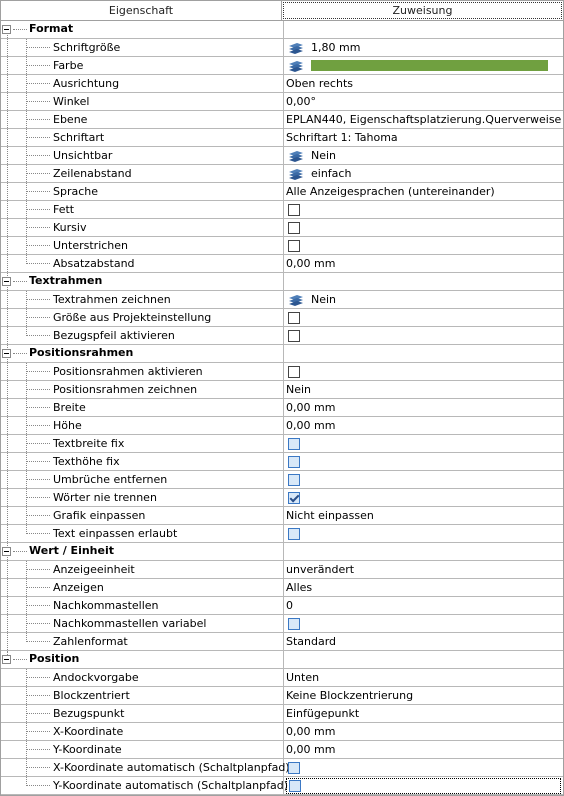 The height and width of the screenshot is (796, 564). What do you see at coordinates (282, 480) in the screenshot?
I see `property-row-umbrueche: Umbrüche entfernen` at bounding box center [282, 480].